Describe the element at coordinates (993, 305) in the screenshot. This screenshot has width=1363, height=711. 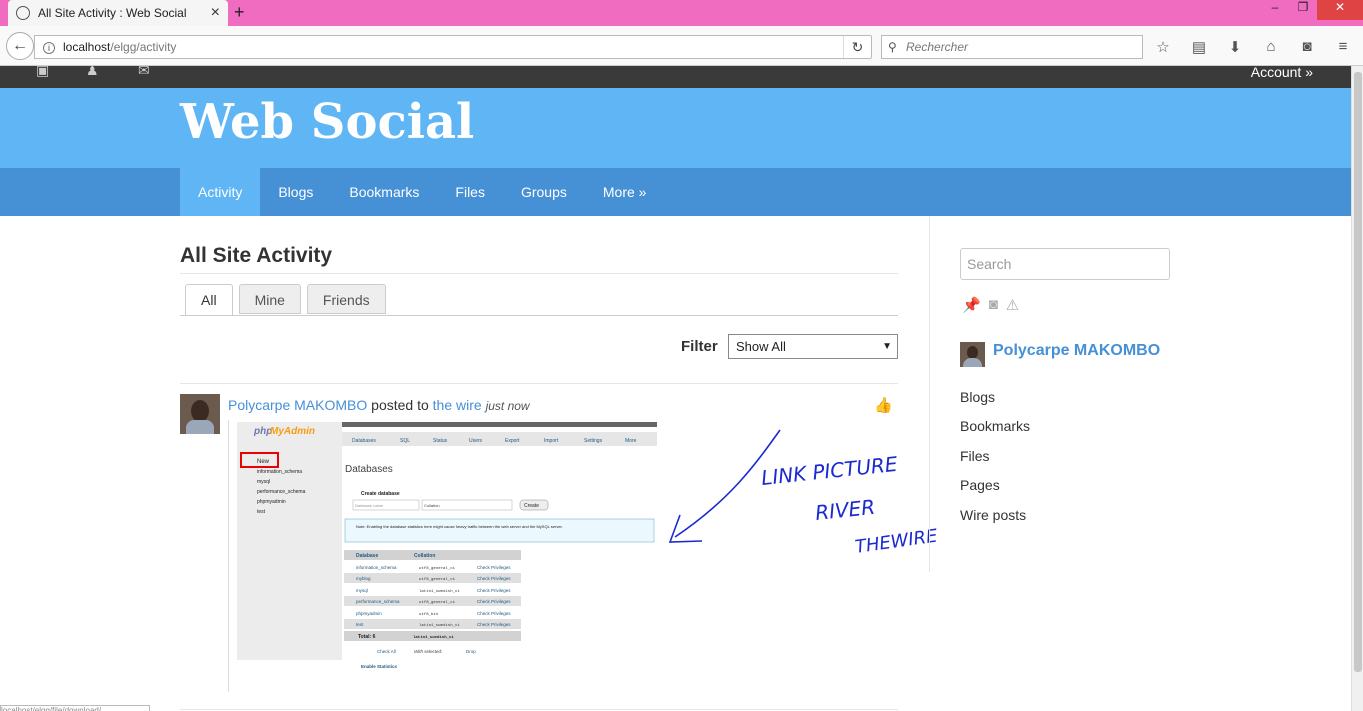
I see `rss-icon: ◙` at that location.